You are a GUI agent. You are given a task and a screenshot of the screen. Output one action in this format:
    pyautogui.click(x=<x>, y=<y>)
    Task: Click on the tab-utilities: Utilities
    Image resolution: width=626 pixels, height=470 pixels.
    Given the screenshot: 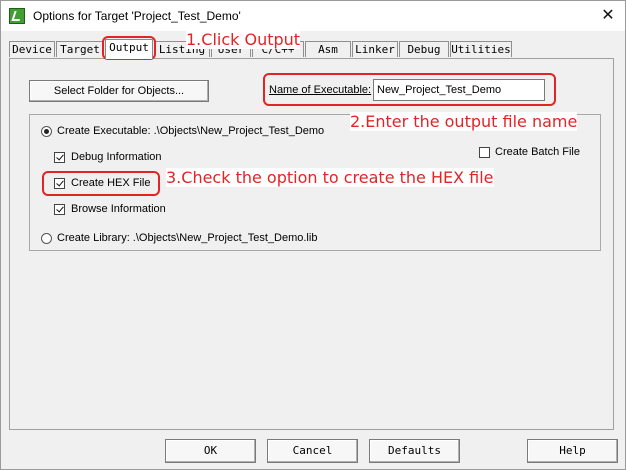 What is the action you would take?
    pyautogui.click(x=481, y=49)
    